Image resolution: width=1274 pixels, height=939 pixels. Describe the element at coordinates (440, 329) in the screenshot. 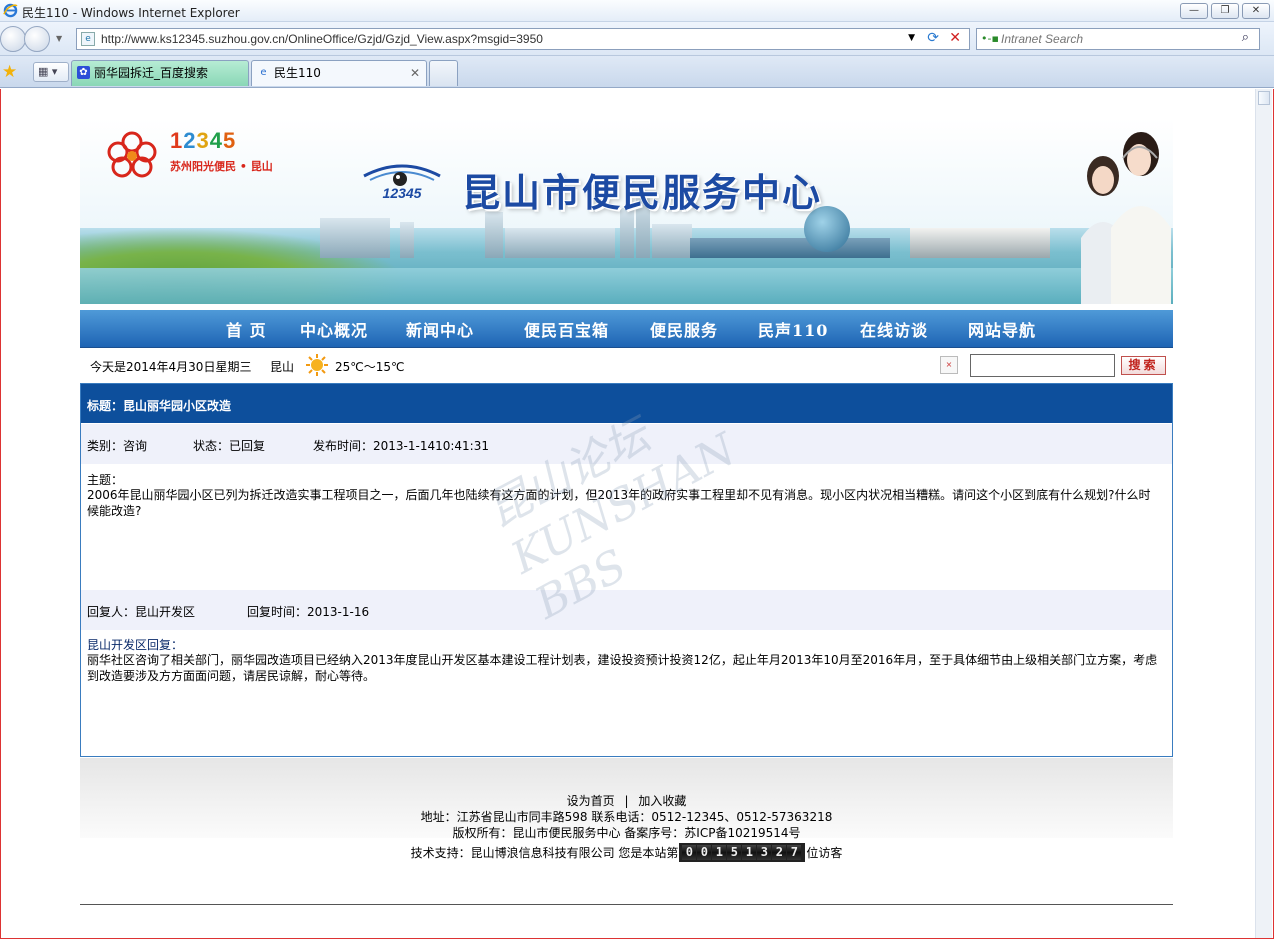

I see `nav-news-center: 新闻中心` at that location.